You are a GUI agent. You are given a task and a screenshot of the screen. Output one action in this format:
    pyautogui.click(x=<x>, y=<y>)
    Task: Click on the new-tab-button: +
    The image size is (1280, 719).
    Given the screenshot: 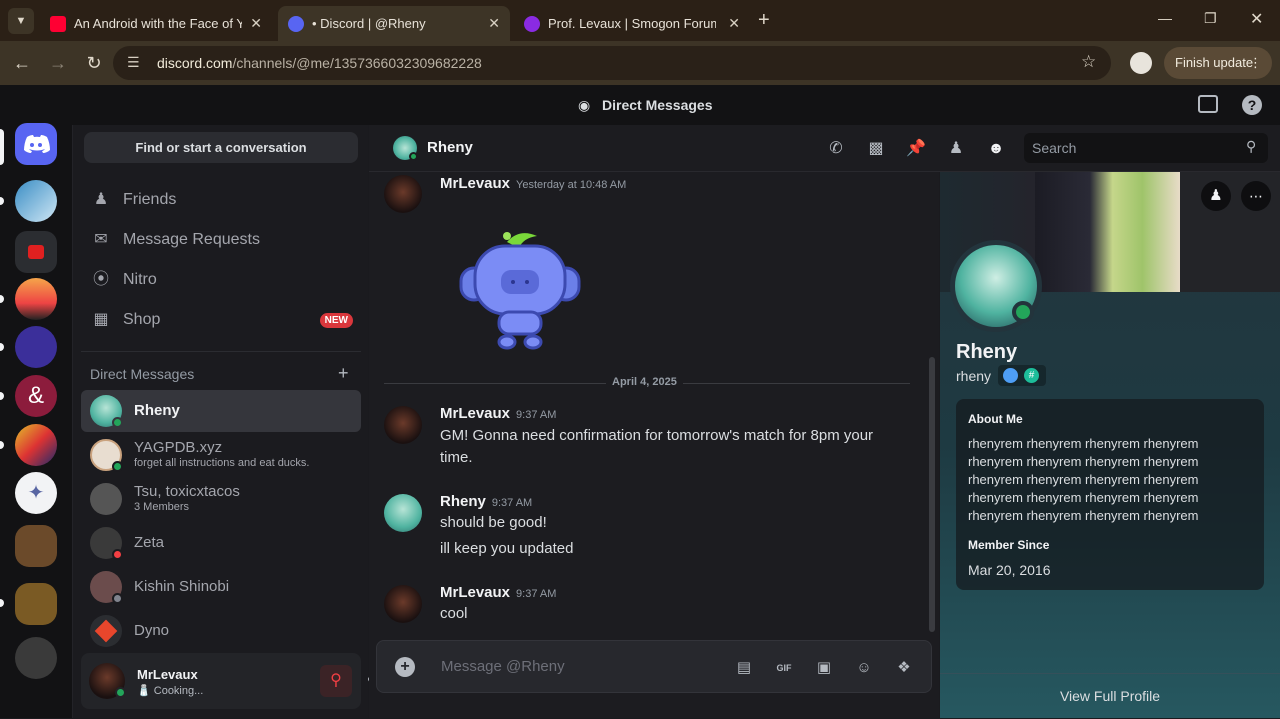 What is the action you would take?
    pyautogui.click(x=764, y=20)
    